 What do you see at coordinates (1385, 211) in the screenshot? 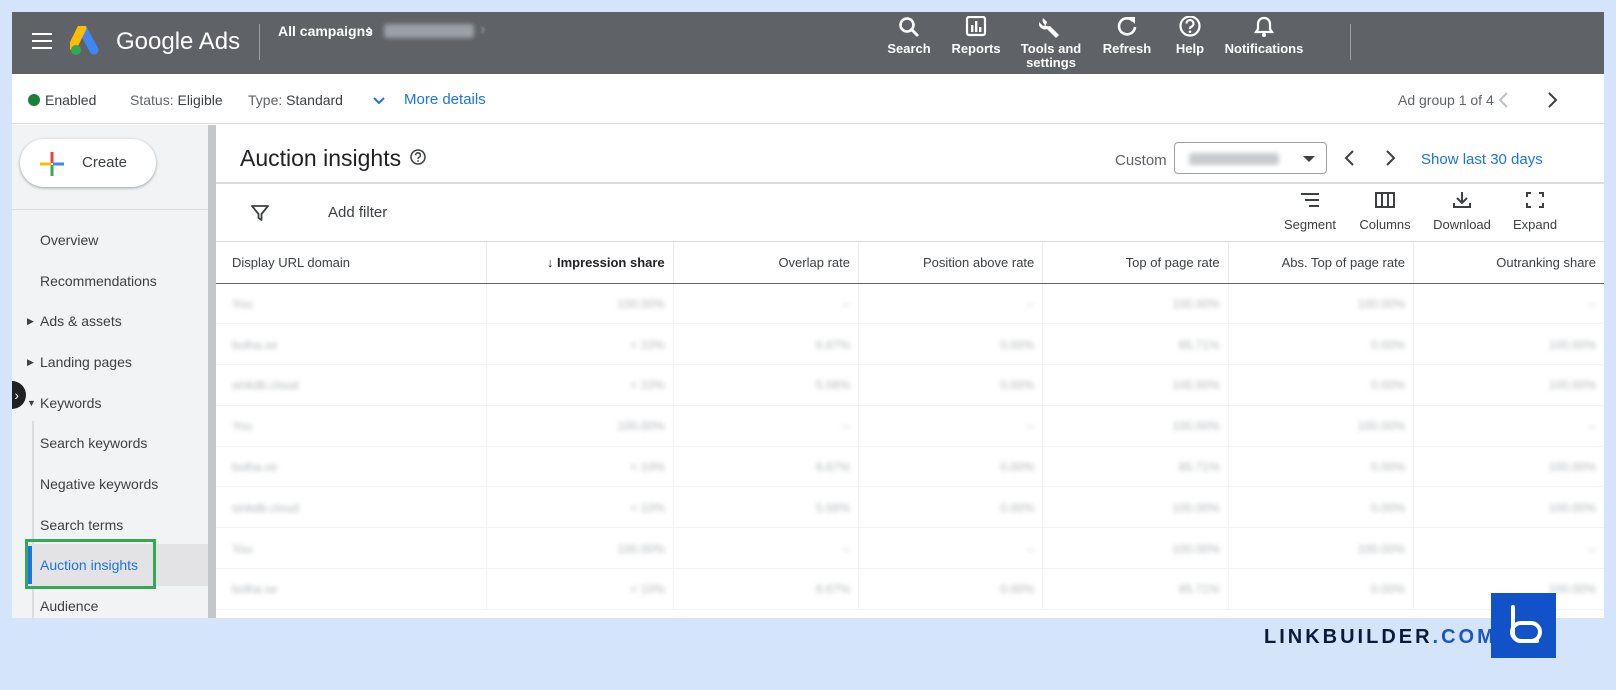
I see `columns-button: Columns` at bounding box center [1385, 211].